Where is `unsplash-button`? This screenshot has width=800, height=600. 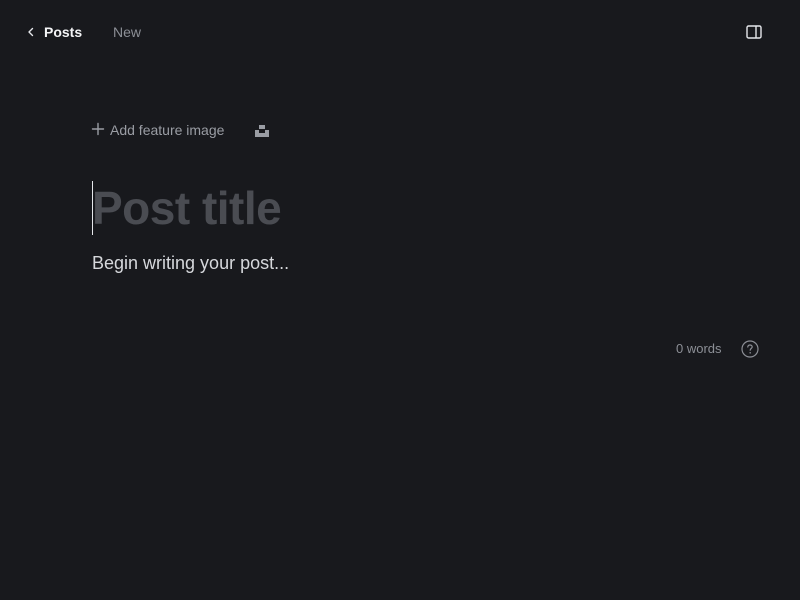
unsplash-button is located at coordinates (262, 131).